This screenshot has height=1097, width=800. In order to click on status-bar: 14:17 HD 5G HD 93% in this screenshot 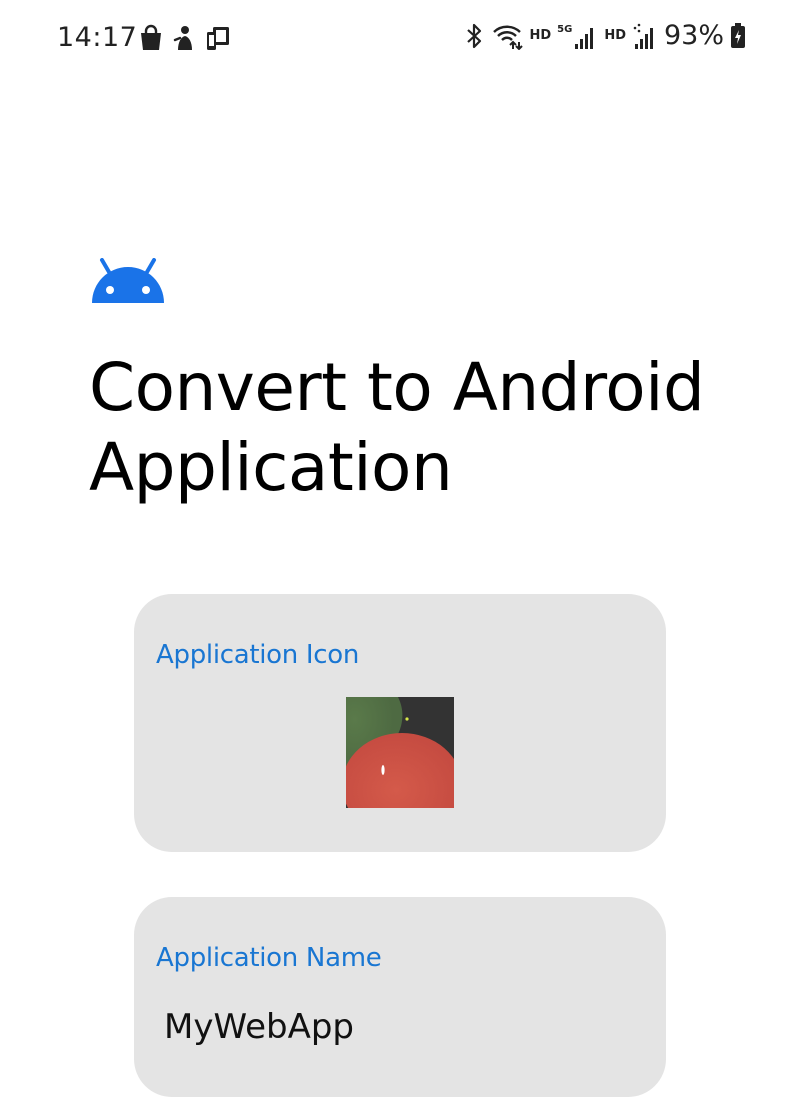, I will do `click(400, 38)`.